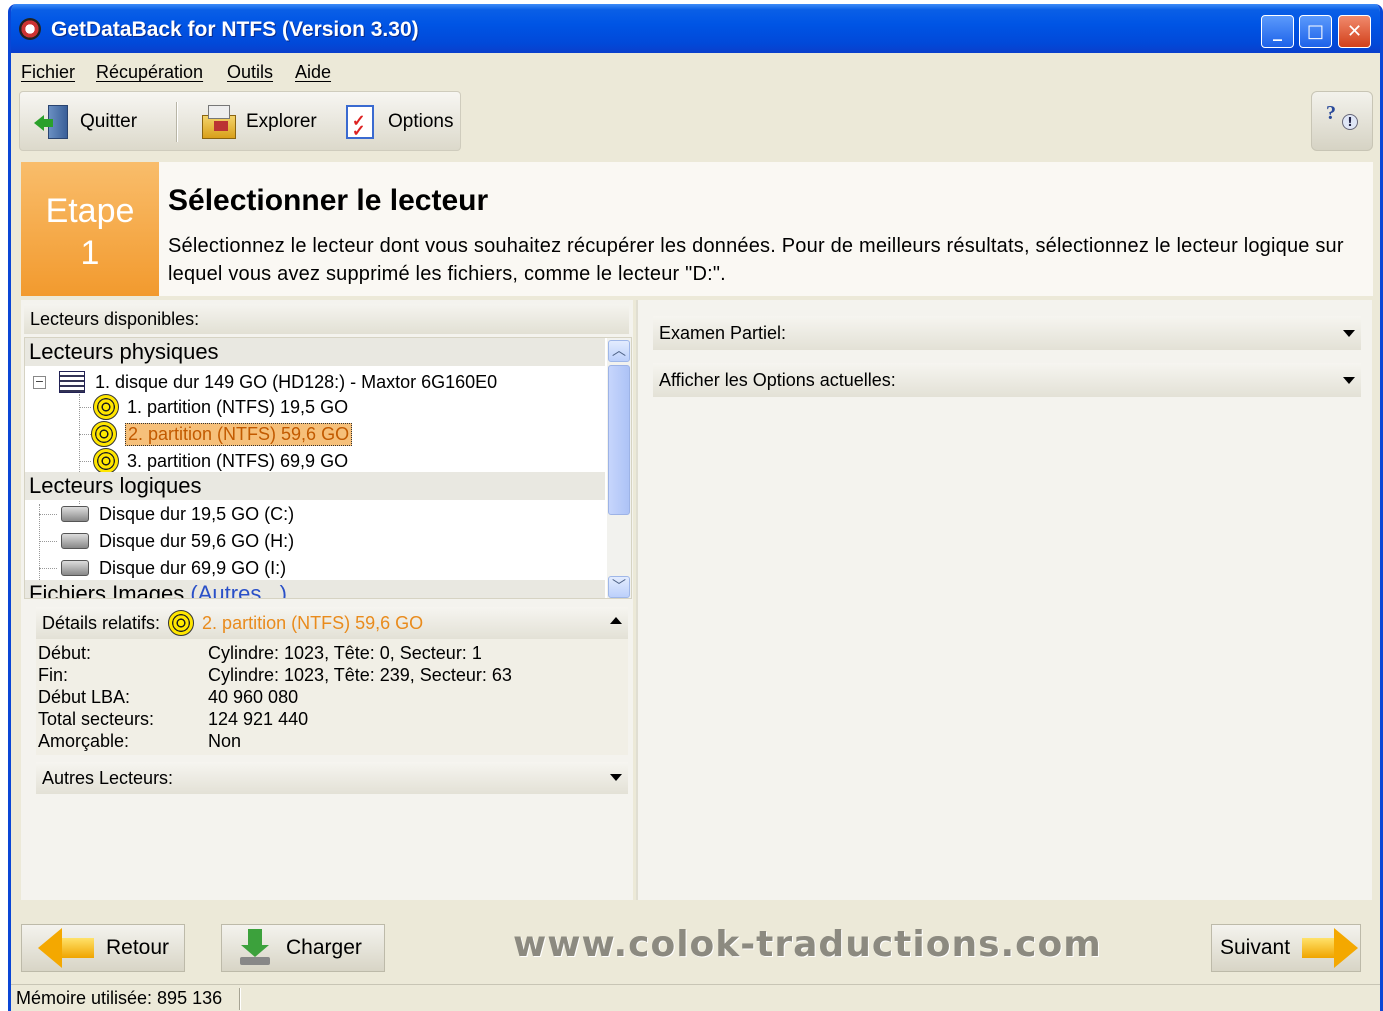 This screenshot has width=1383, height=1011. Describe the element at coordinates (1007, 333) in the screenshot. I see `scan-dropdown: Examen Partiel:` at that location.